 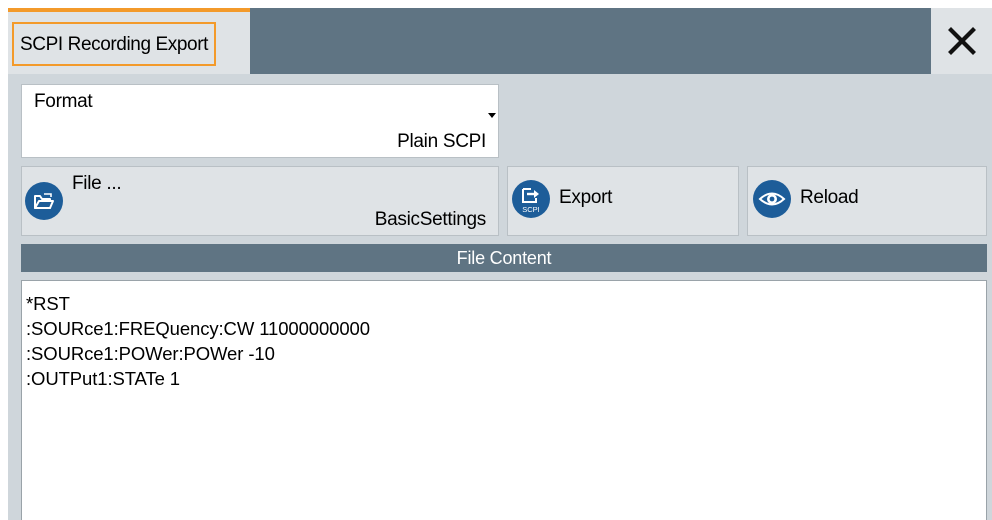 What do you see at coordinates (260, 201) in the screenshot?
I see `file-select-button: File ... BasicSettings` at bounding box center [260, 201].